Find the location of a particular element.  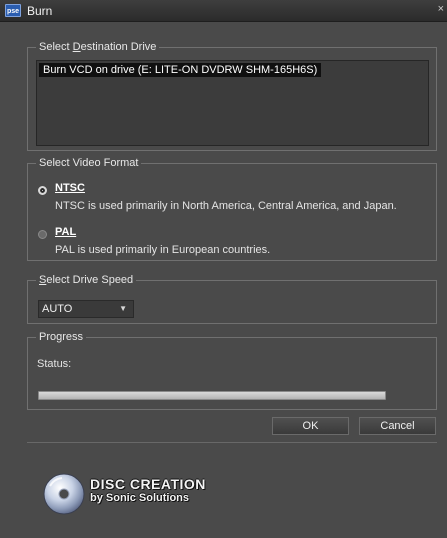

separator is located at coordinates (232, 442).